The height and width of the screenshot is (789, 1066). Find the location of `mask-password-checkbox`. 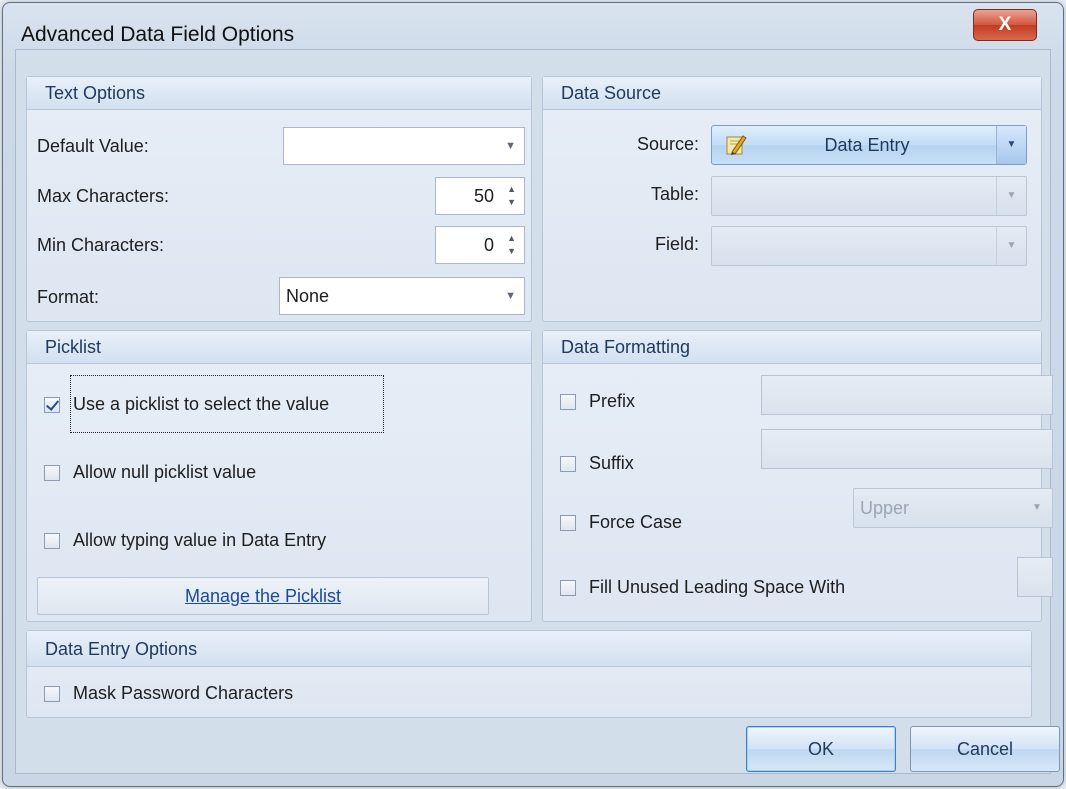

mask-password-checkbox is located at coordinates (52, 694).